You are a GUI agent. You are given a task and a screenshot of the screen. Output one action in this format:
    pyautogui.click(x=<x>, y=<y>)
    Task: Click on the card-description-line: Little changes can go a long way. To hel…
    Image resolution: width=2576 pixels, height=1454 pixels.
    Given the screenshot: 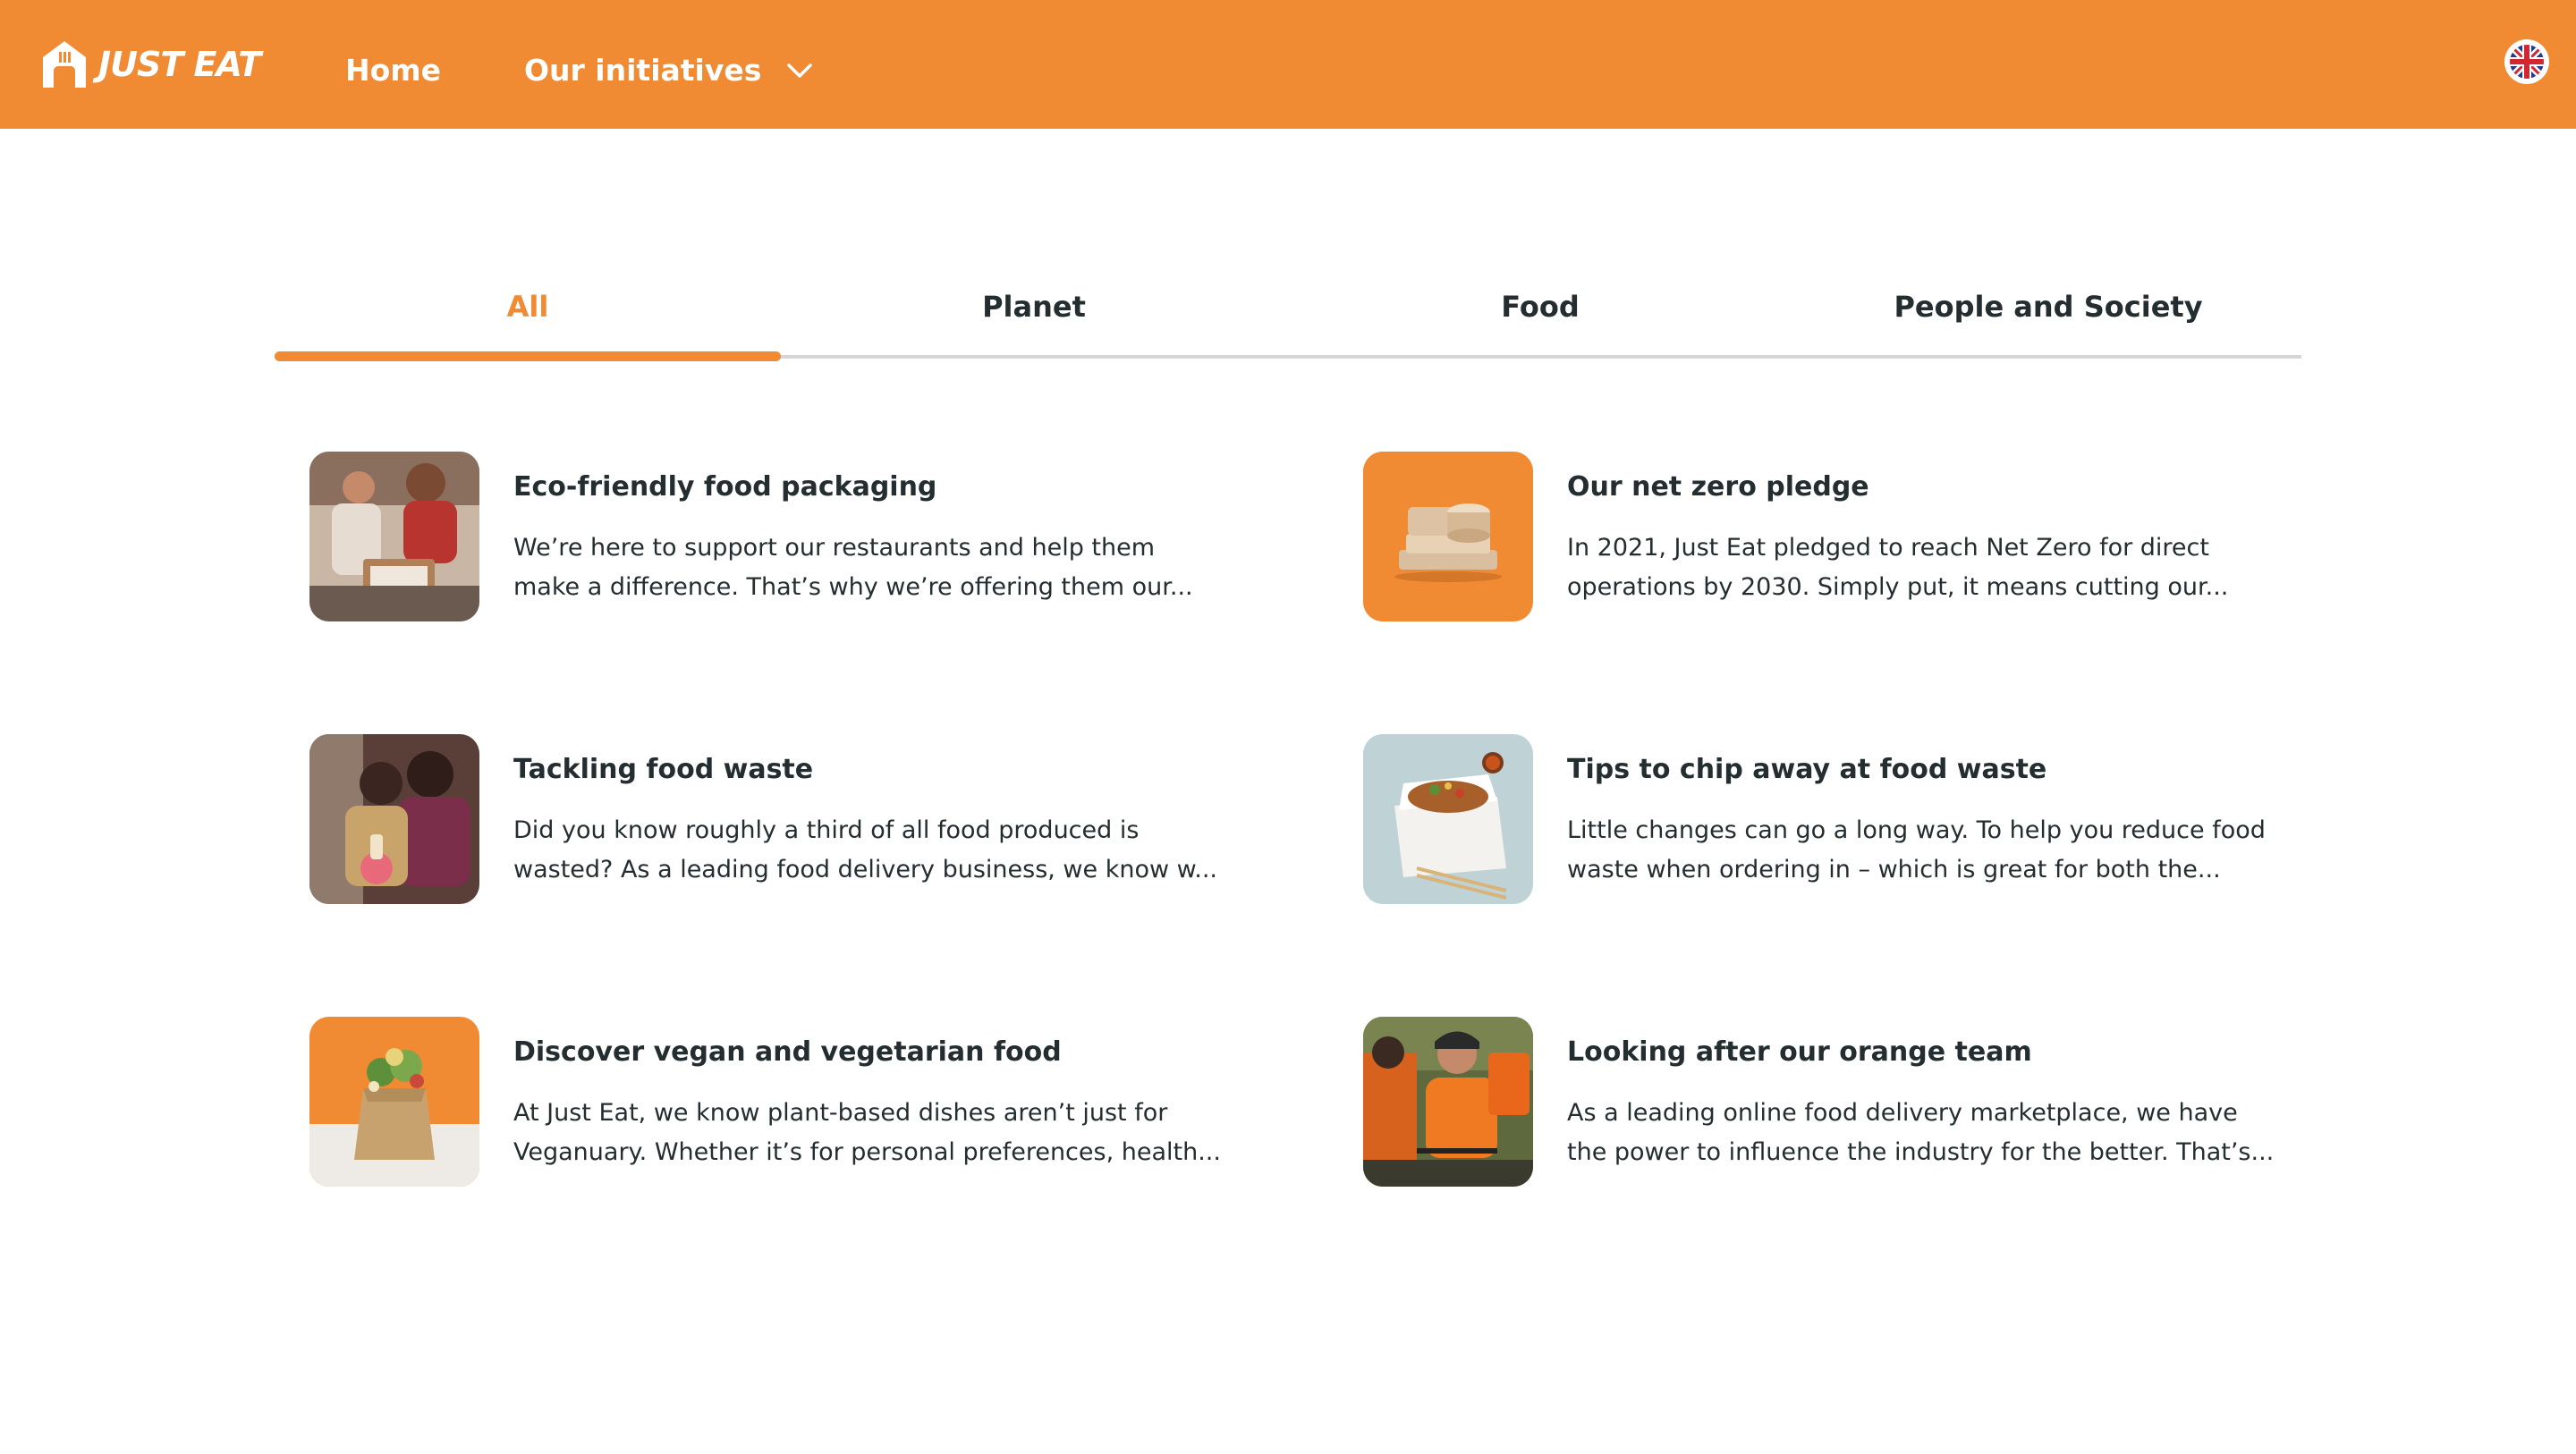 What is the action you would take?
    pyautogui.click(x=1916, y=830)
    